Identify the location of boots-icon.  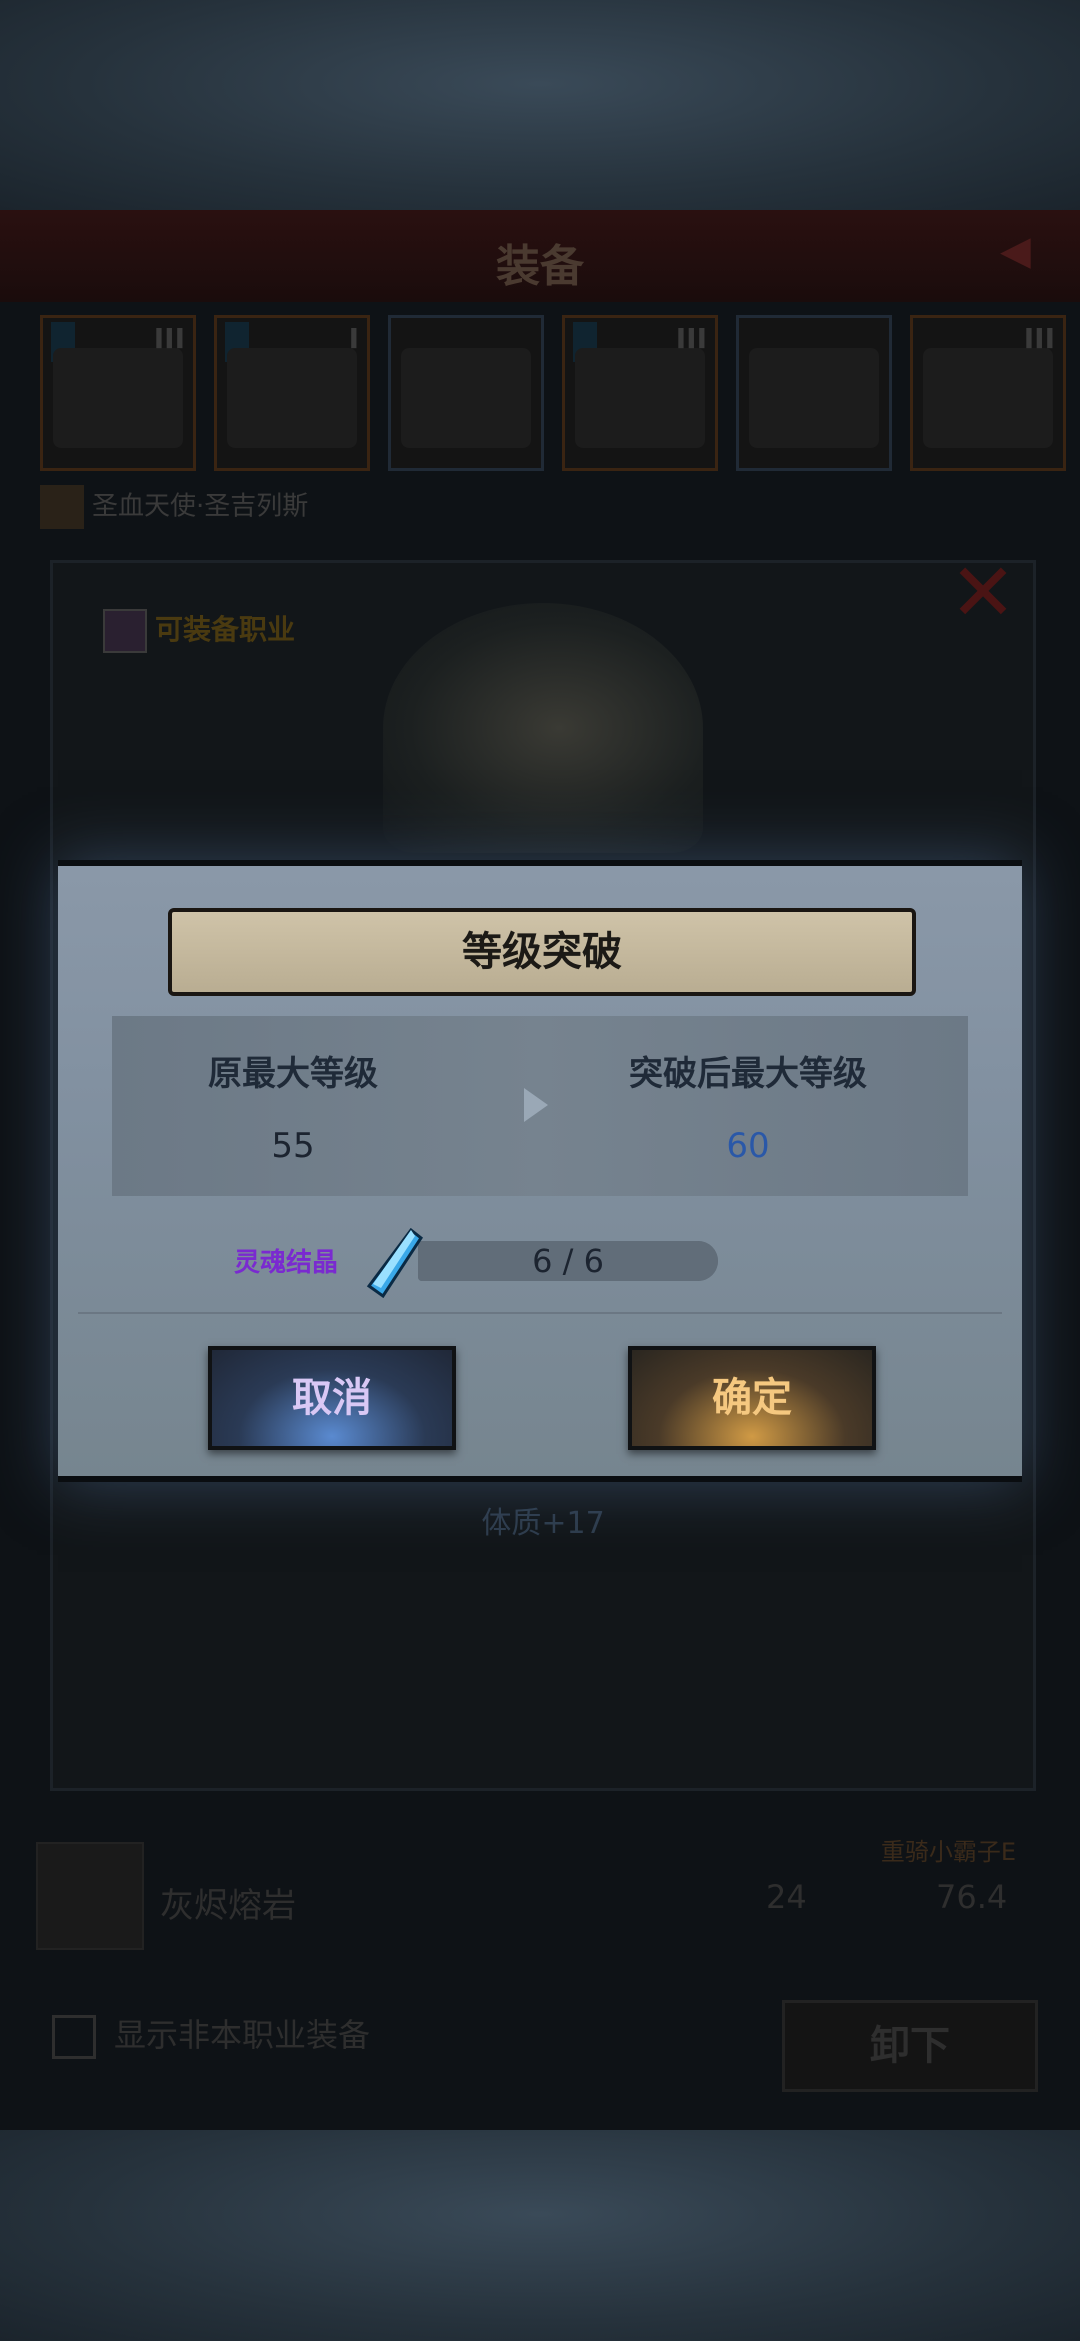
(814, 398).